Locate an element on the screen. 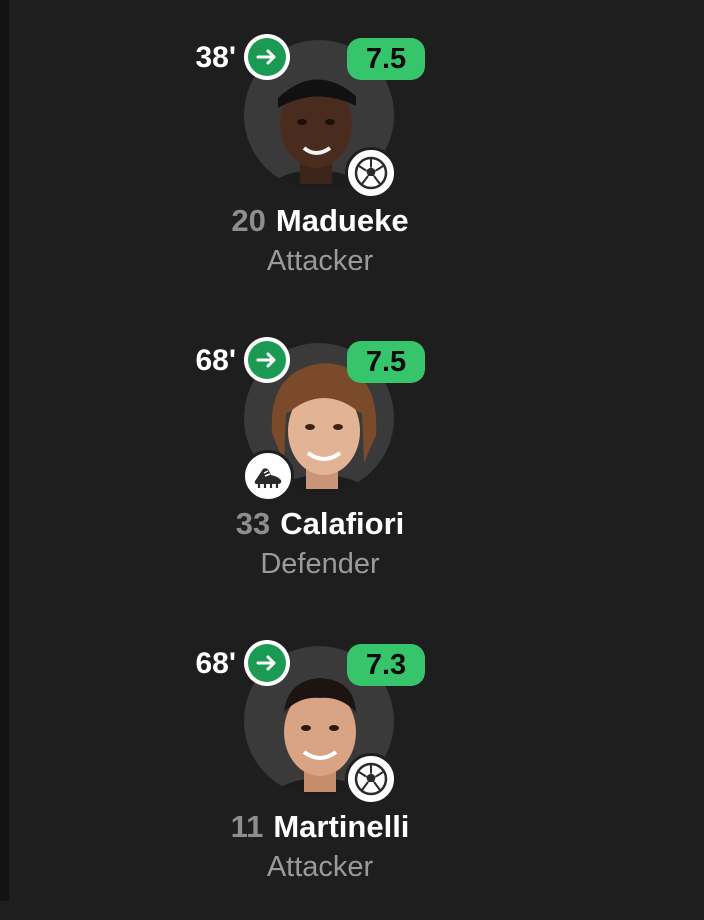 Image resolution: width=704 pixels, height=920 pixels. player-name-line: 11 Martinelli is located at coordinates (320, 827).